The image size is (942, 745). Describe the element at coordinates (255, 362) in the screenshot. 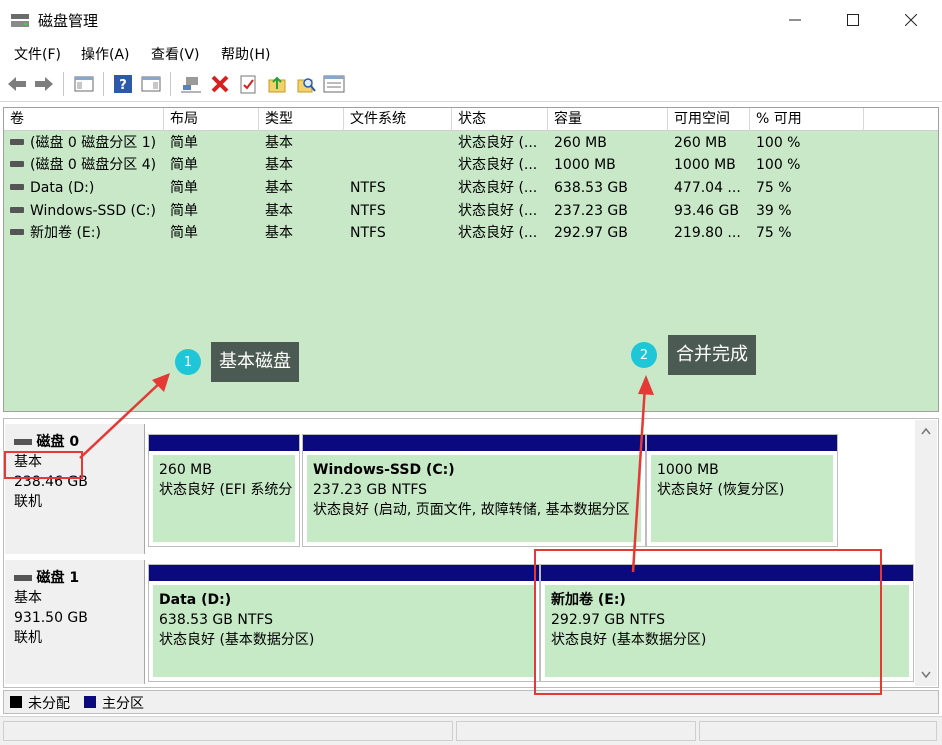

I see `callout-1-text: 基本磁盘` at that location.